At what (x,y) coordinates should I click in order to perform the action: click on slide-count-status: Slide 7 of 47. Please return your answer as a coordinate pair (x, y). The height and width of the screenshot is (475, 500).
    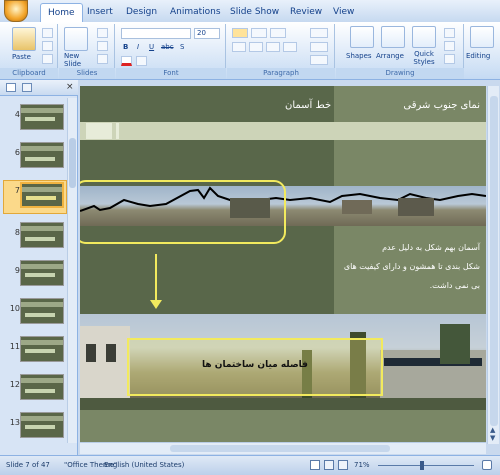
    Looking at the image, I should click on (28, 465).